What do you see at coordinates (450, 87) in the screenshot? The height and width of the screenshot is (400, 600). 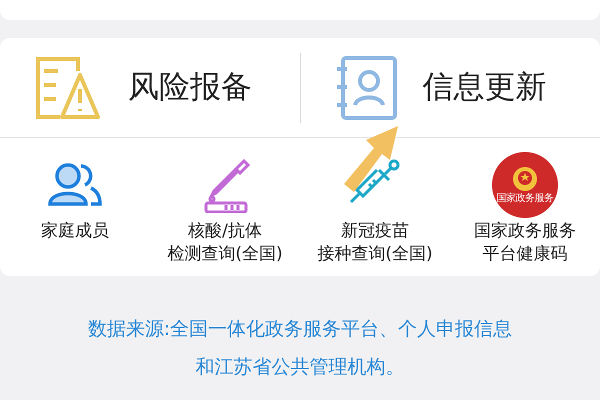 I see `action-tile: 信息更新` at bounding box center [450, 87].